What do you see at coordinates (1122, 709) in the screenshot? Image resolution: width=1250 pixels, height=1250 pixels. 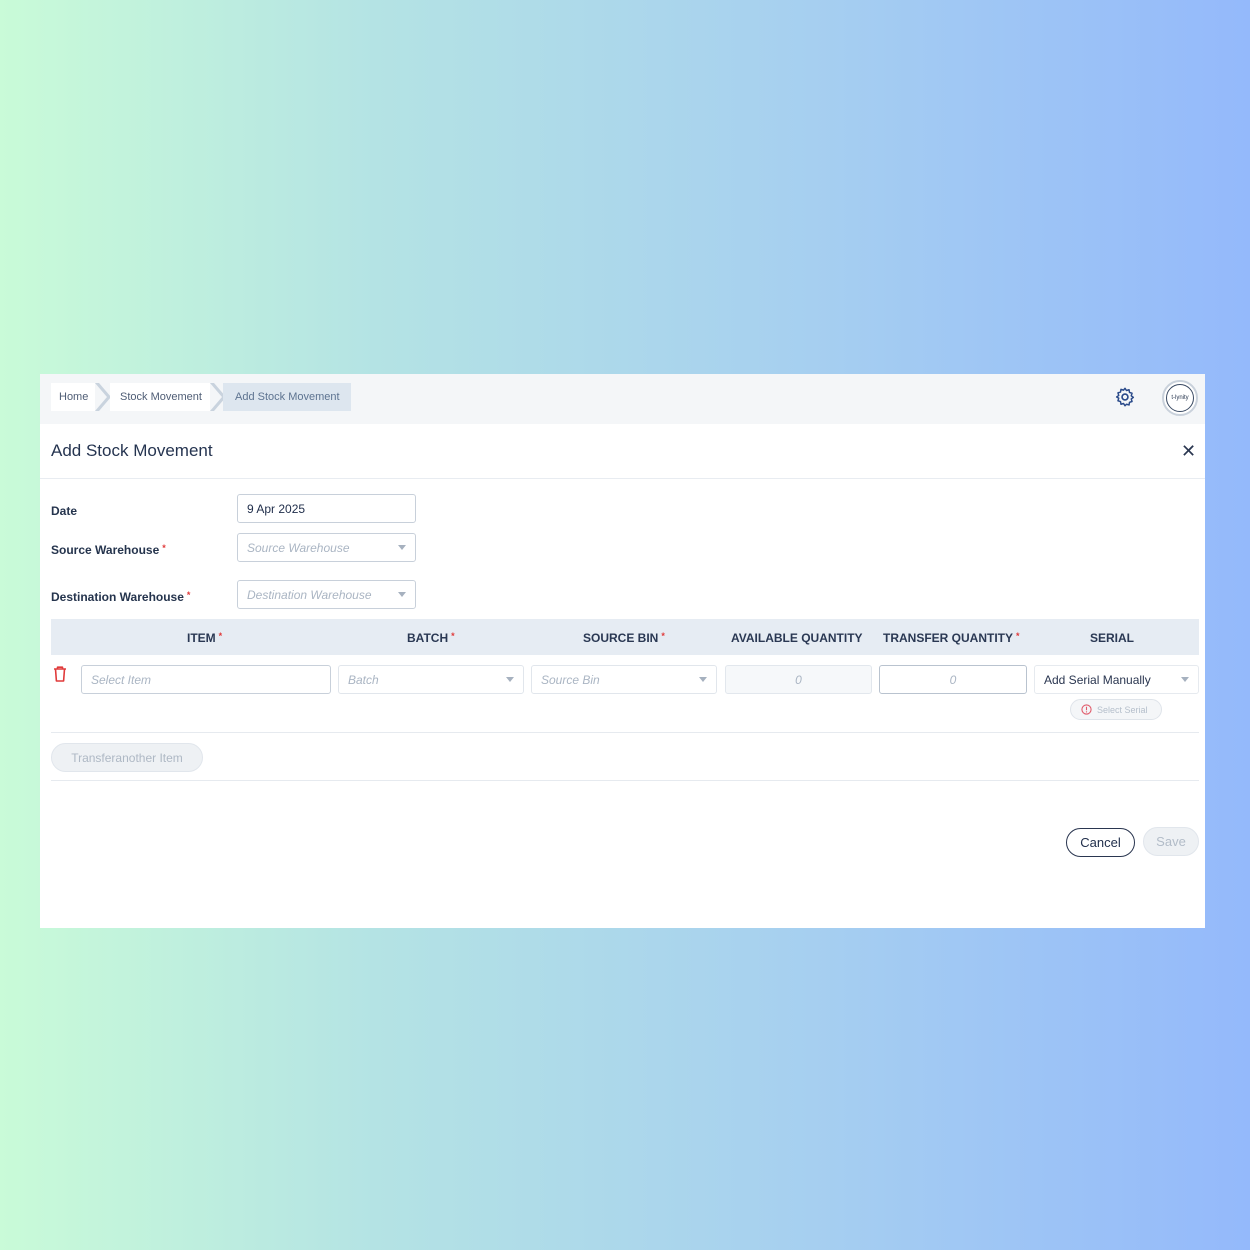 I see `select-serial-label: Select Serial` at bounding box center [1122, 709].